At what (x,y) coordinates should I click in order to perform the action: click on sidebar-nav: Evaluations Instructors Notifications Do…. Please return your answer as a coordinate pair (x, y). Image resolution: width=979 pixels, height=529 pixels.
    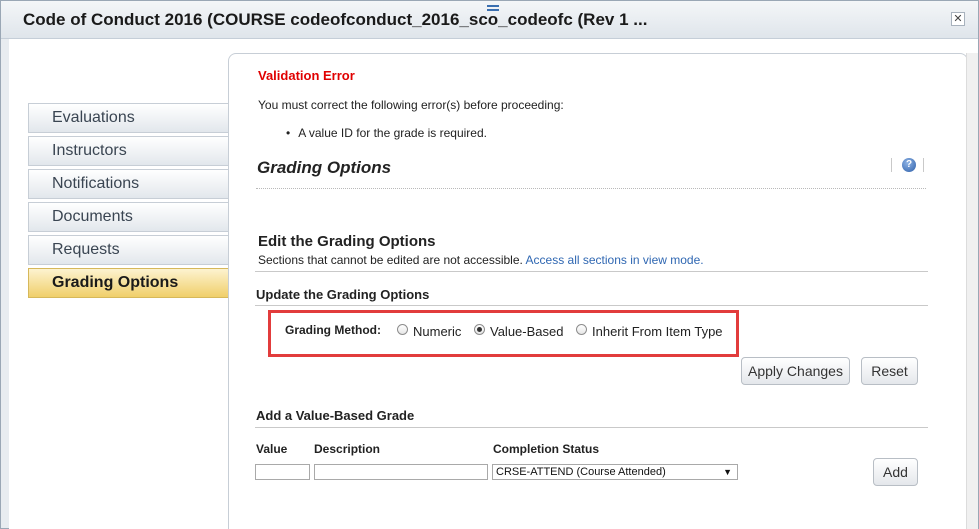
    Looking at the image, I should click on (140, 202).